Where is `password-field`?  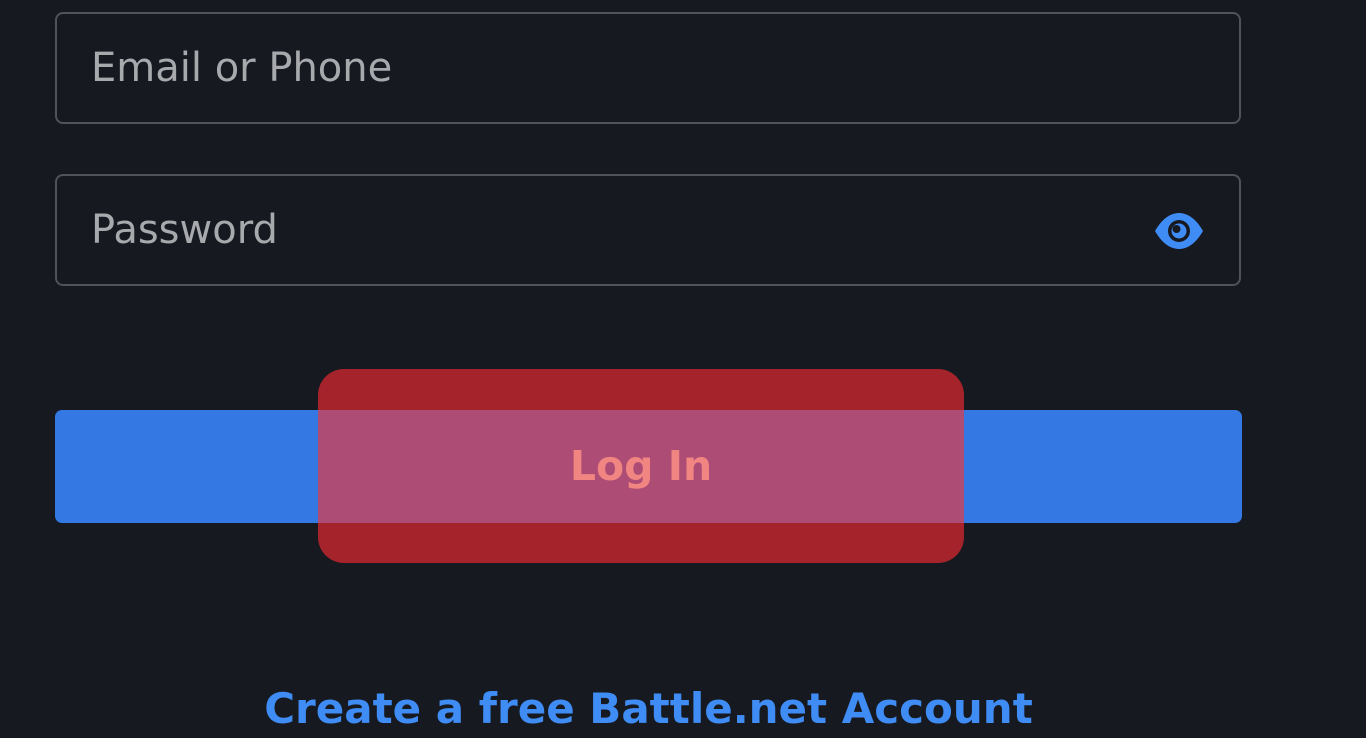 password-field is located at coordinates (648, 230).